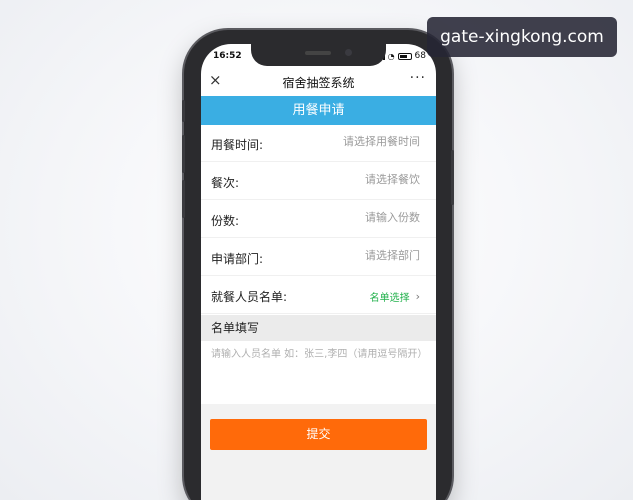 The width and height of the screenshot is (633, 500). Describe the element at coordinates (237, 145) in the screenshot. I see `meal-time-label: 用餐时间:` at that location.